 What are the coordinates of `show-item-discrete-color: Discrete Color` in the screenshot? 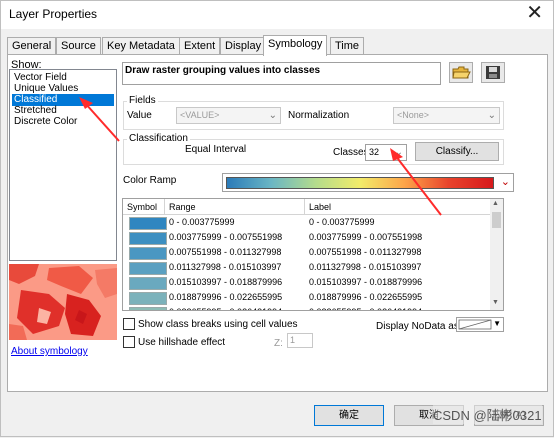 It's located at (45, 122).